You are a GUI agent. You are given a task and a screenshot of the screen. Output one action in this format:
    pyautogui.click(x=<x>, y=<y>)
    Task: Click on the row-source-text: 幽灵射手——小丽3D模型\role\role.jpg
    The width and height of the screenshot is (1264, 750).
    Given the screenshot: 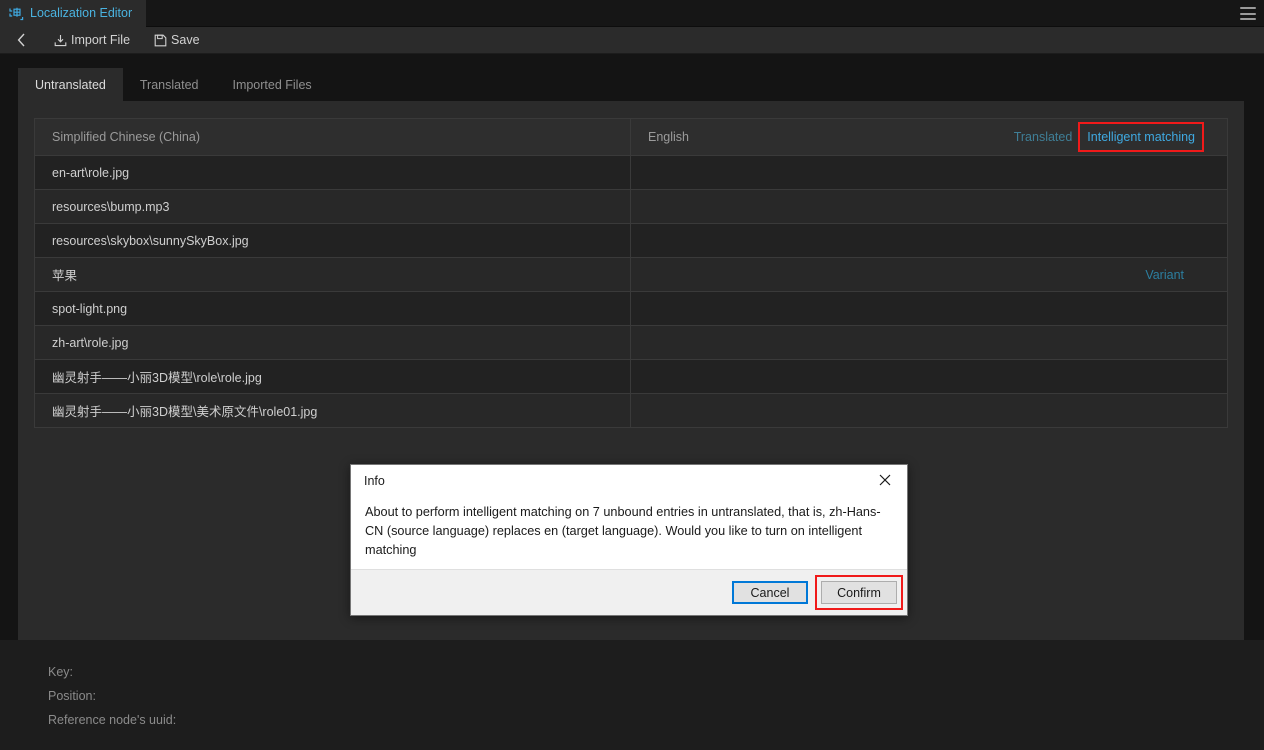 What is the action you would take?
    pyautogui.click(x=333, y=376)
    